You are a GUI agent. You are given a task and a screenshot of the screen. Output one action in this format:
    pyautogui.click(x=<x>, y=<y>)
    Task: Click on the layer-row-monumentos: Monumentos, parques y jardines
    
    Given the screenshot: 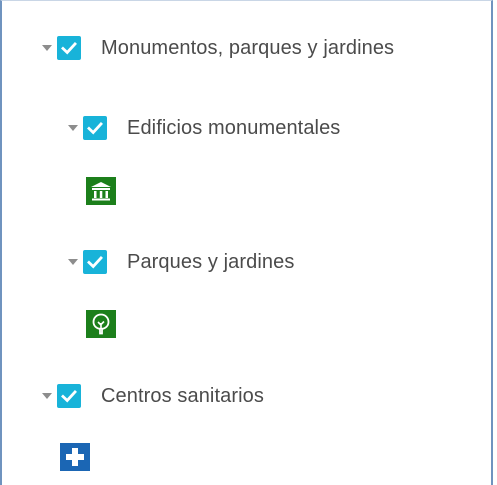 What is the action you would take?
    pyautogui.click(x=218, y=48)
    